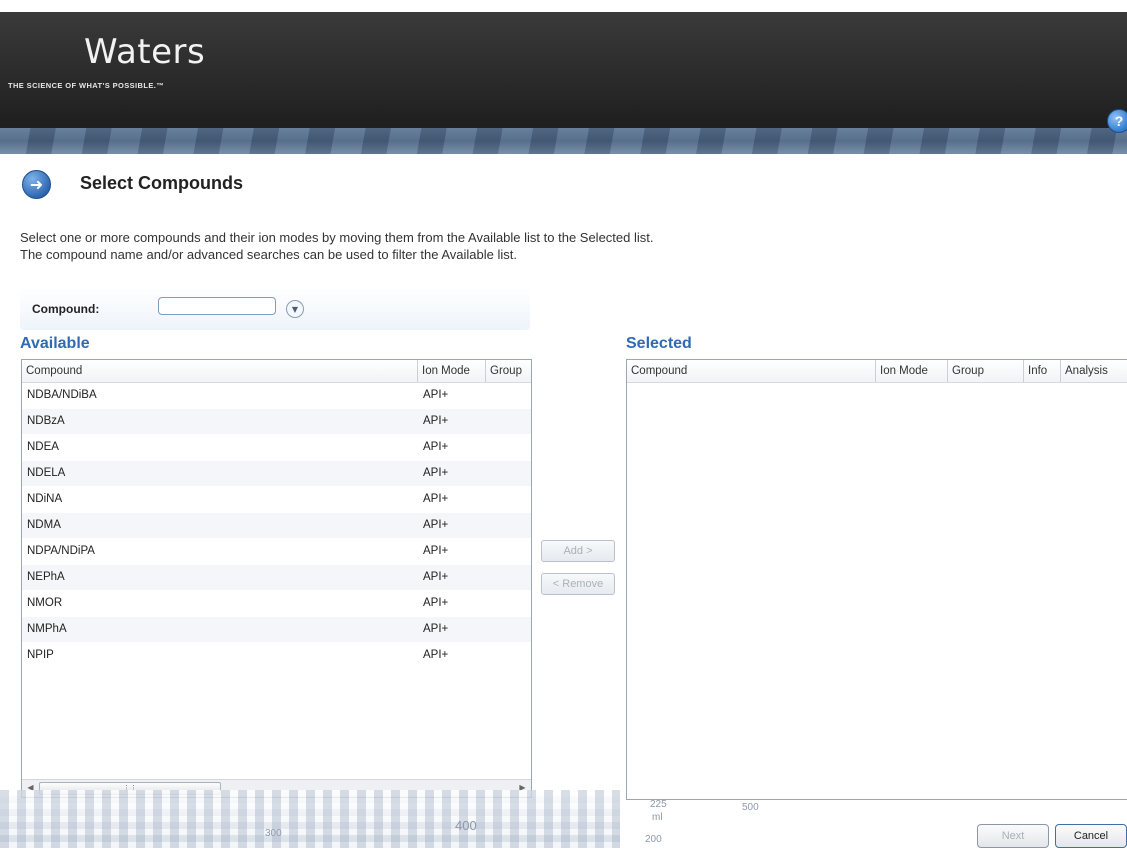 The height and width of the screenshot is (848, 1127). What do you see at coordinates (46, 421) in the screenshot?
I see `compound-name: NDBzA` at bounding box center [46, 421].